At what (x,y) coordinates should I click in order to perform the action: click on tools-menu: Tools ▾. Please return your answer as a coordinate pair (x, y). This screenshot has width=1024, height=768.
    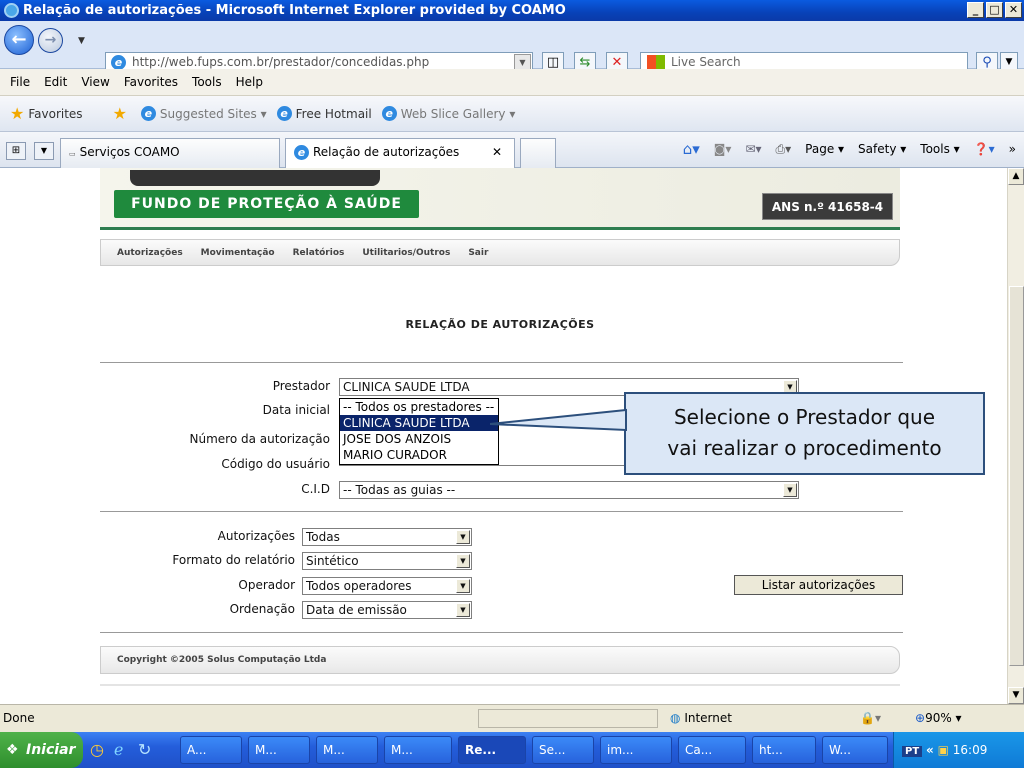
    Looking at the image, I should click on (939, 149).